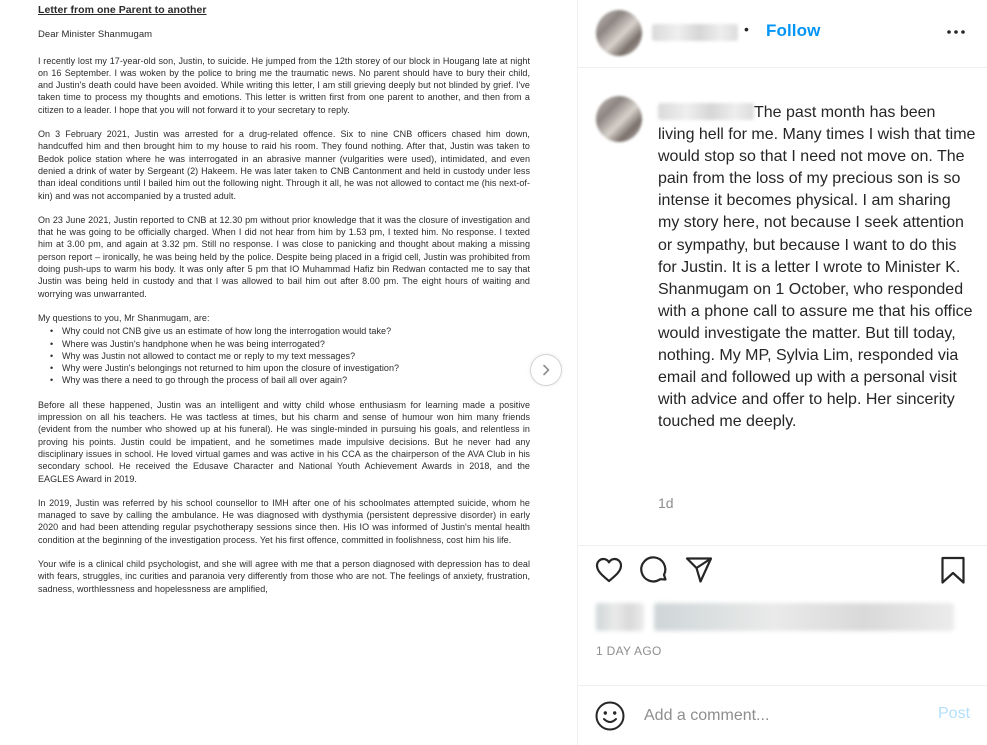 The height and width of the screenshot is (745, 987). I want to click on save-button, so click(953, 570).